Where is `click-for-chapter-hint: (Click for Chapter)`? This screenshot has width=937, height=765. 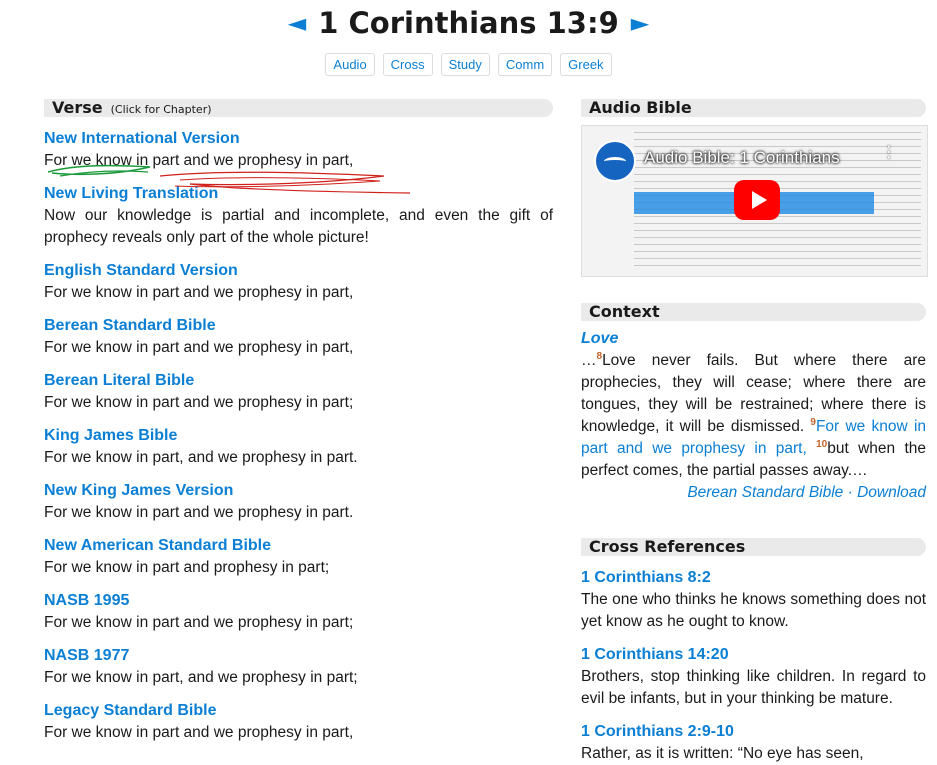 click-for-chapter-hint: (Click for Chapter) is located at coordinates (161, 109).